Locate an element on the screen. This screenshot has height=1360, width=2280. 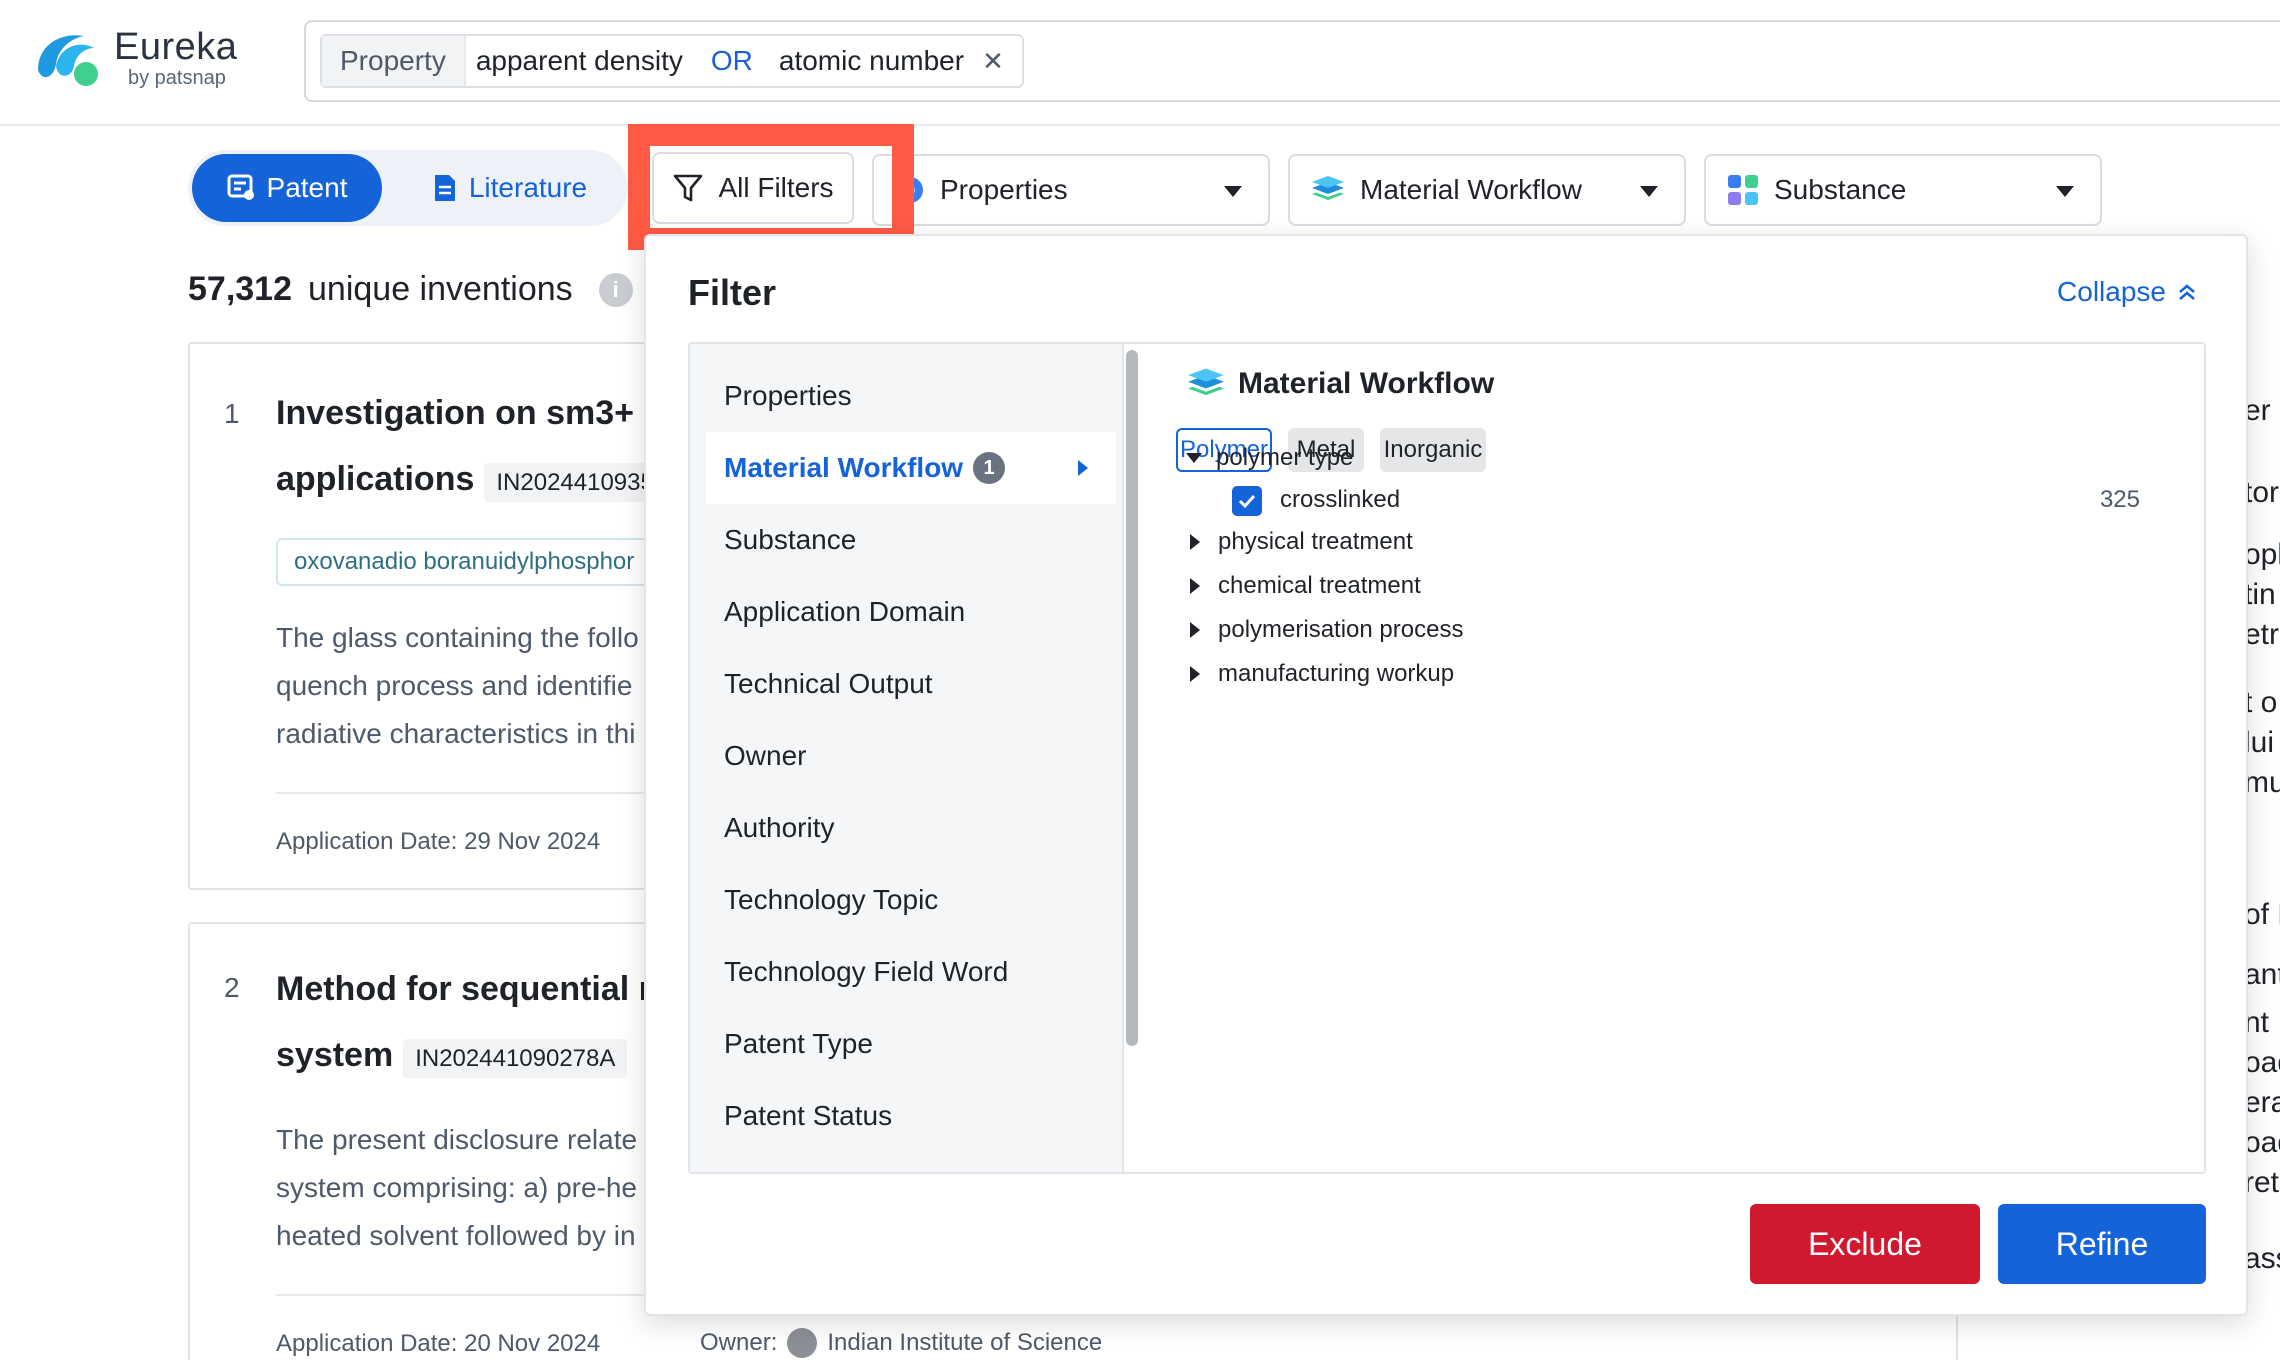
substance-dropdown-label: Substance is located at coordinates (1840, 190).